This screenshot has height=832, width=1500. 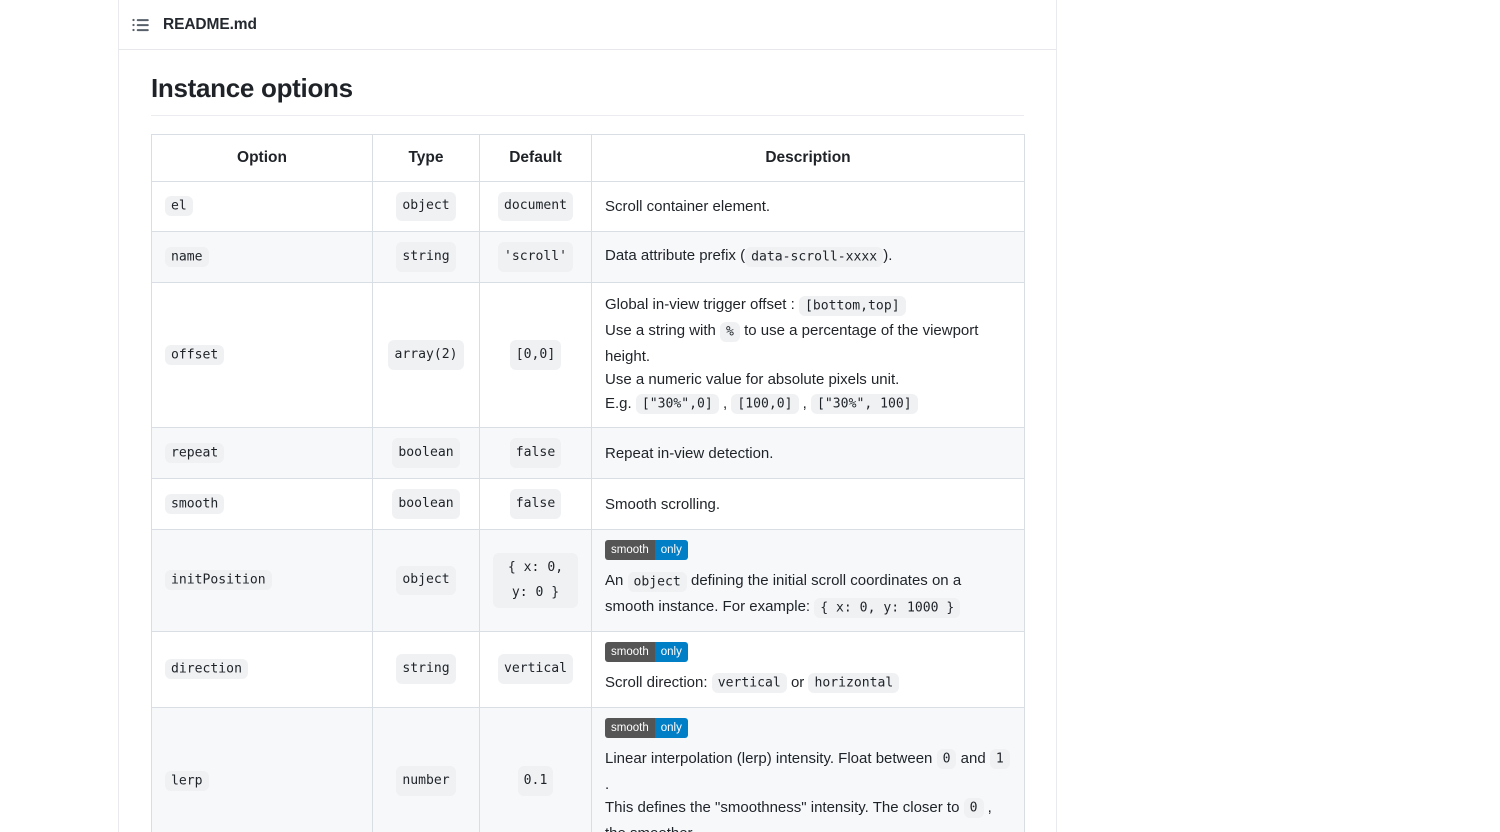 What do you see at coordinates (141, 25) in the screenshot?
I see `outline-list-icon` at bounding box center [141, 25].